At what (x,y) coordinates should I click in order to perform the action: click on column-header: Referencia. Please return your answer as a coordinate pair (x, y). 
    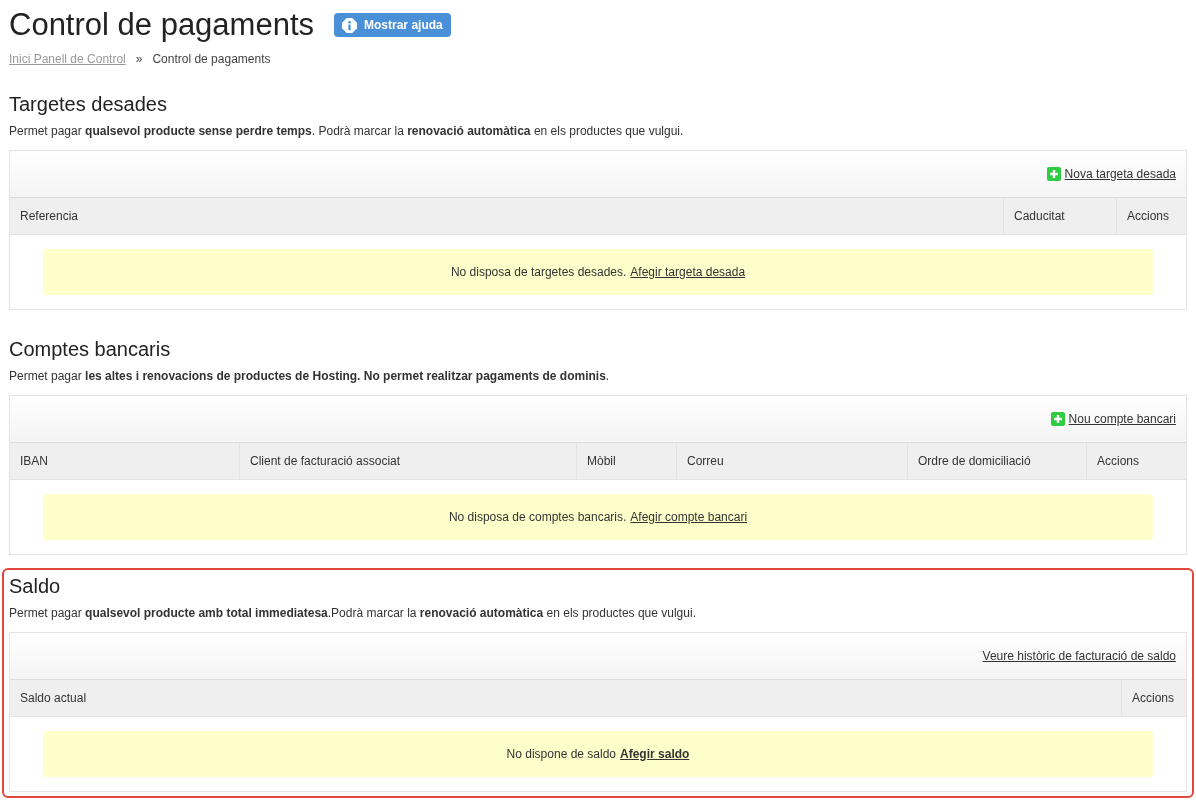
    Looking at the image, I should click on (49, 216).